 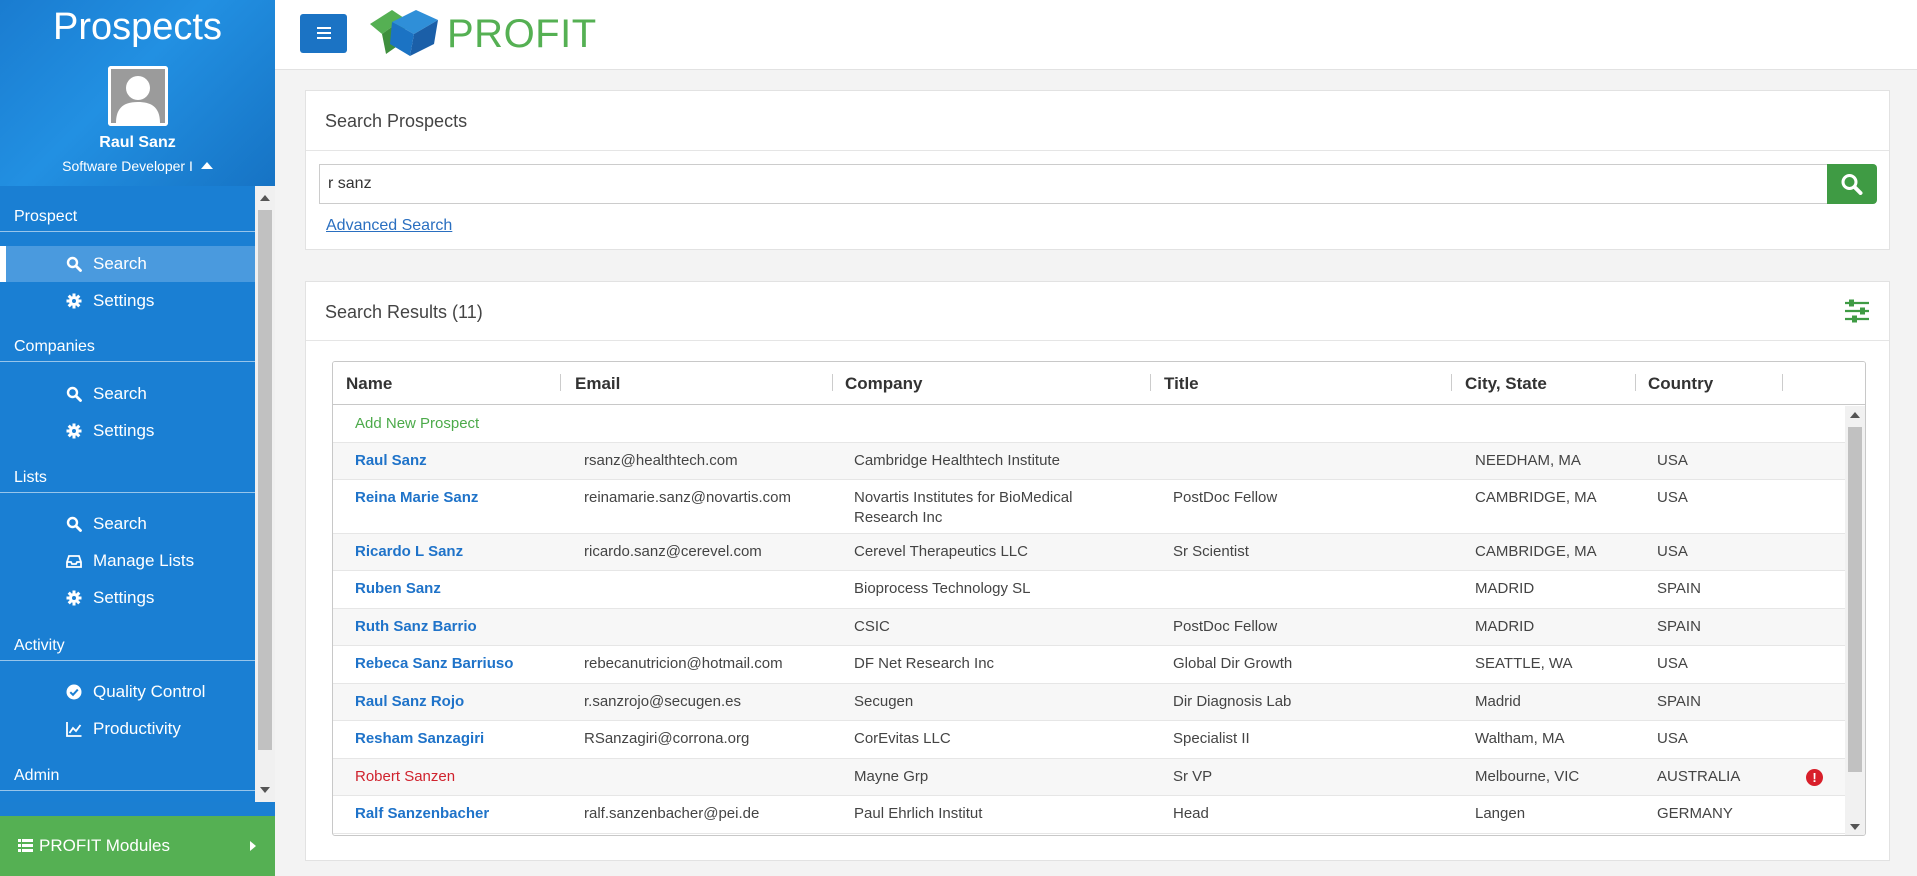 I want to click on advanced-search-link: Advanced Search, so click(x=389, y=226).